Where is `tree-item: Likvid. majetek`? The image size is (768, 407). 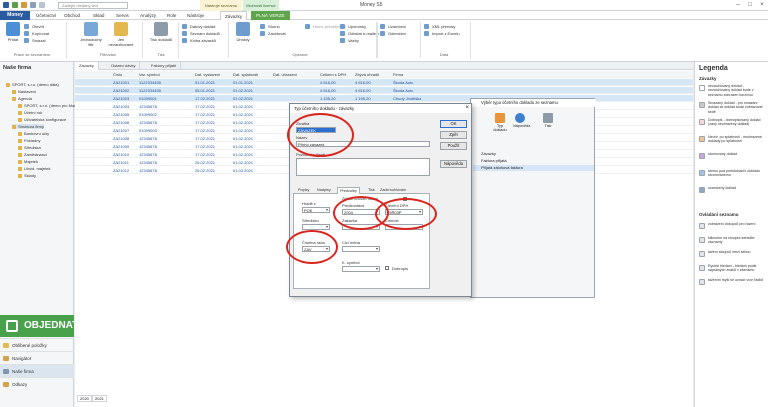 tree-item: Likvid. majetek is located at coordinates (34, 168).